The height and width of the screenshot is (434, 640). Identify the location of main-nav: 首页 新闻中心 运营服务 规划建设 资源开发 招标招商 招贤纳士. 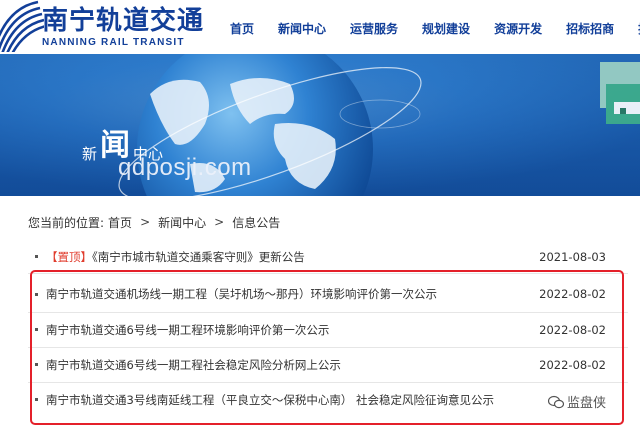
(429, 27).